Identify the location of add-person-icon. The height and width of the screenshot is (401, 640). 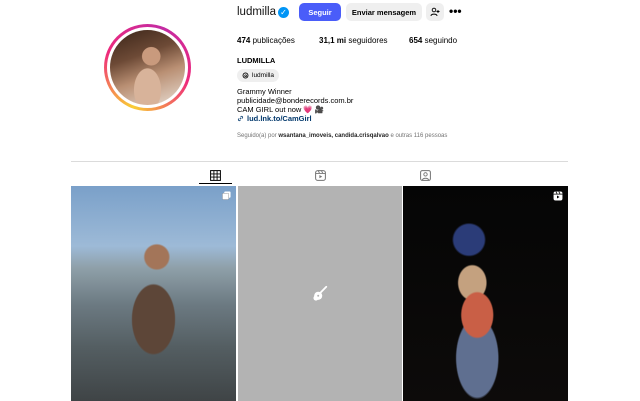
(435, 12).